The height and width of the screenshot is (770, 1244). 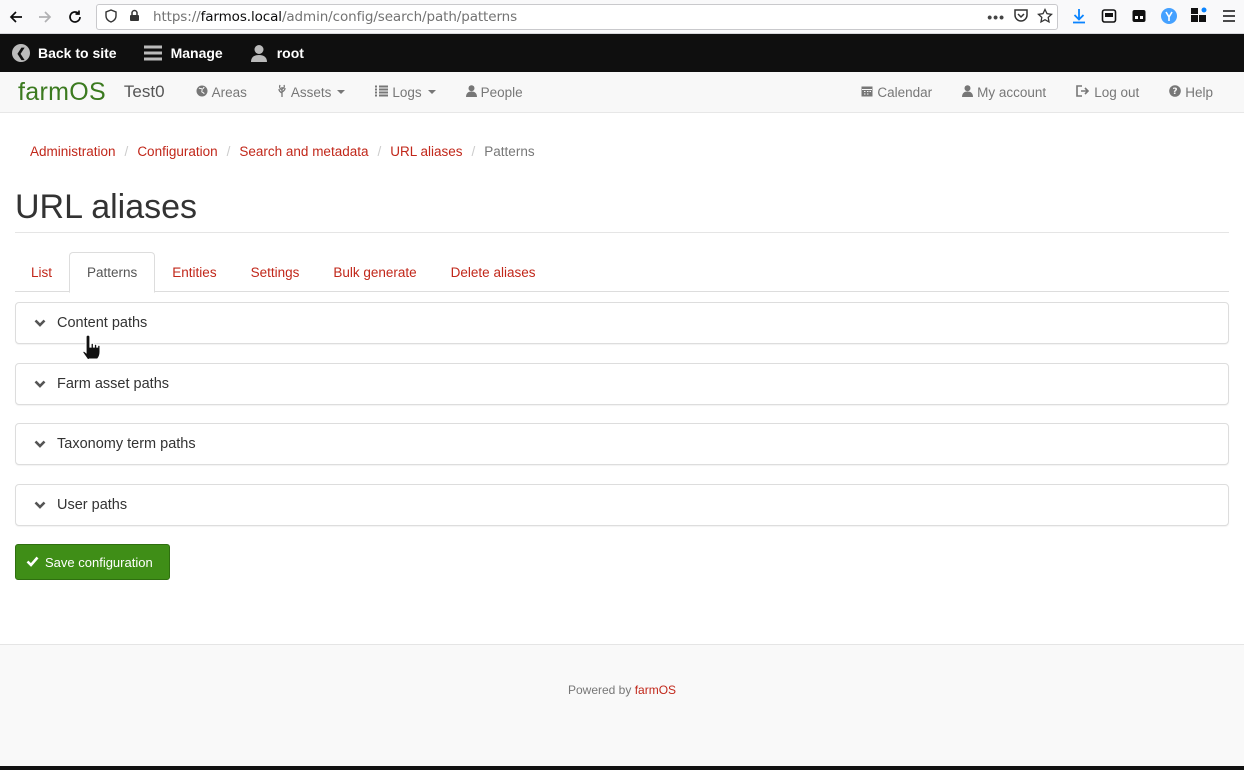 What do you see at coordinates (382, 92) in the screenshot?
I see `list-icon` at bounding box center [382, 92].